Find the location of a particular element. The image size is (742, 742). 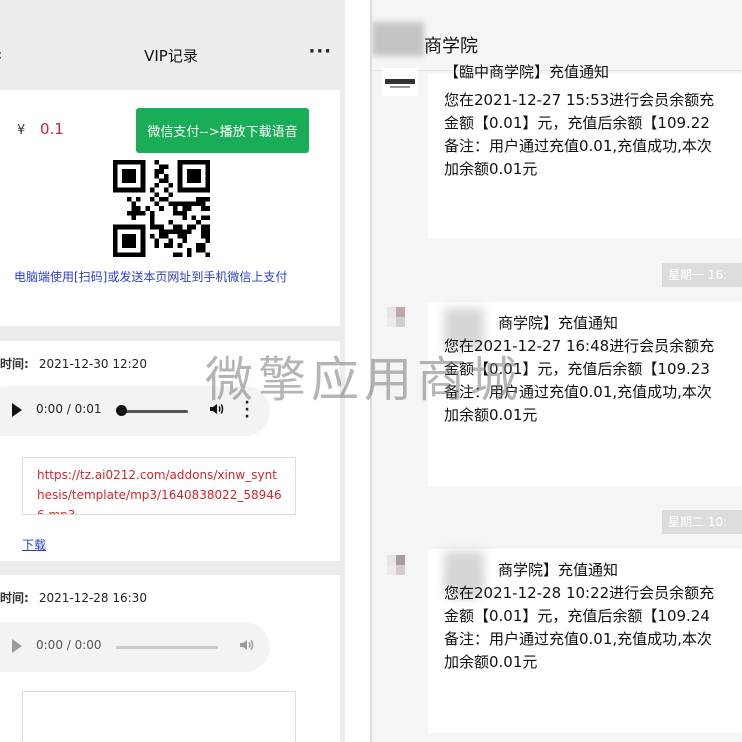

volume-icon is located at coordinates (246, 645).